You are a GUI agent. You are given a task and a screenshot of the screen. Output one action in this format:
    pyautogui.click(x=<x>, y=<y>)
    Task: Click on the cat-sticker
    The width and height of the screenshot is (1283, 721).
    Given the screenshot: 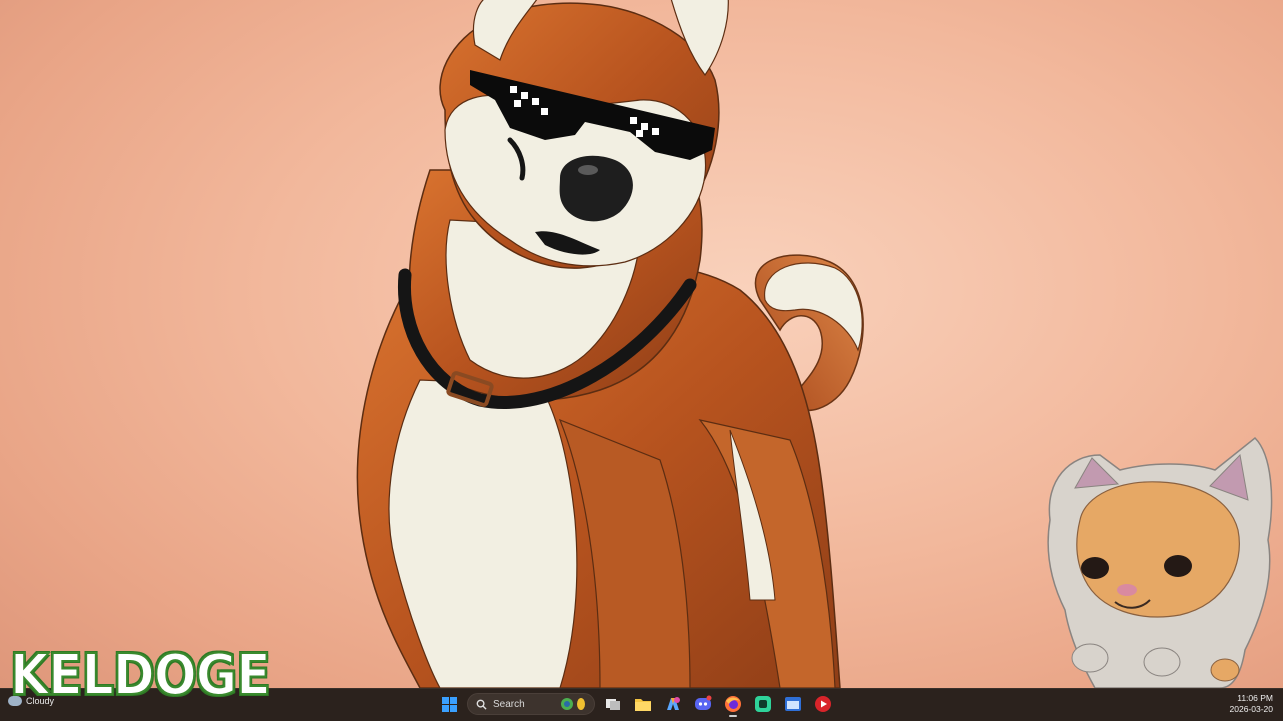 What is the action you would take?
    pyautogui.click(x=1160, y=562)
    